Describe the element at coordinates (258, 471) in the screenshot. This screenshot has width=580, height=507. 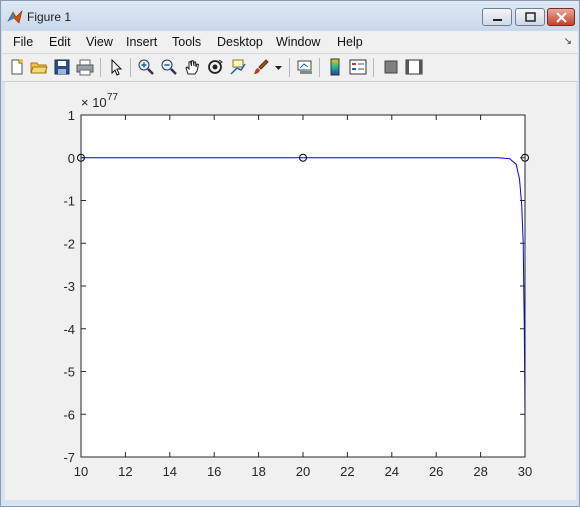
I see `x-tick-label: 18` at that location.